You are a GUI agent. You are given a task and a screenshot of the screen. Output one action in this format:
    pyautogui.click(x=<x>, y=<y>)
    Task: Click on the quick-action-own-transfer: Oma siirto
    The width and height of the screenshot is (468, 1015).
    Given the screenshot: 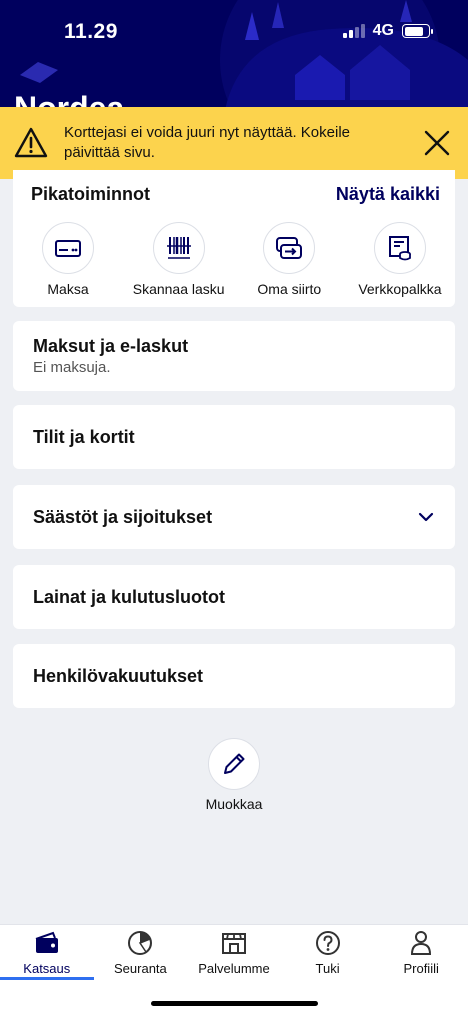 What is the action you would take?
    pyautogui.click(x=289, y=259)
    